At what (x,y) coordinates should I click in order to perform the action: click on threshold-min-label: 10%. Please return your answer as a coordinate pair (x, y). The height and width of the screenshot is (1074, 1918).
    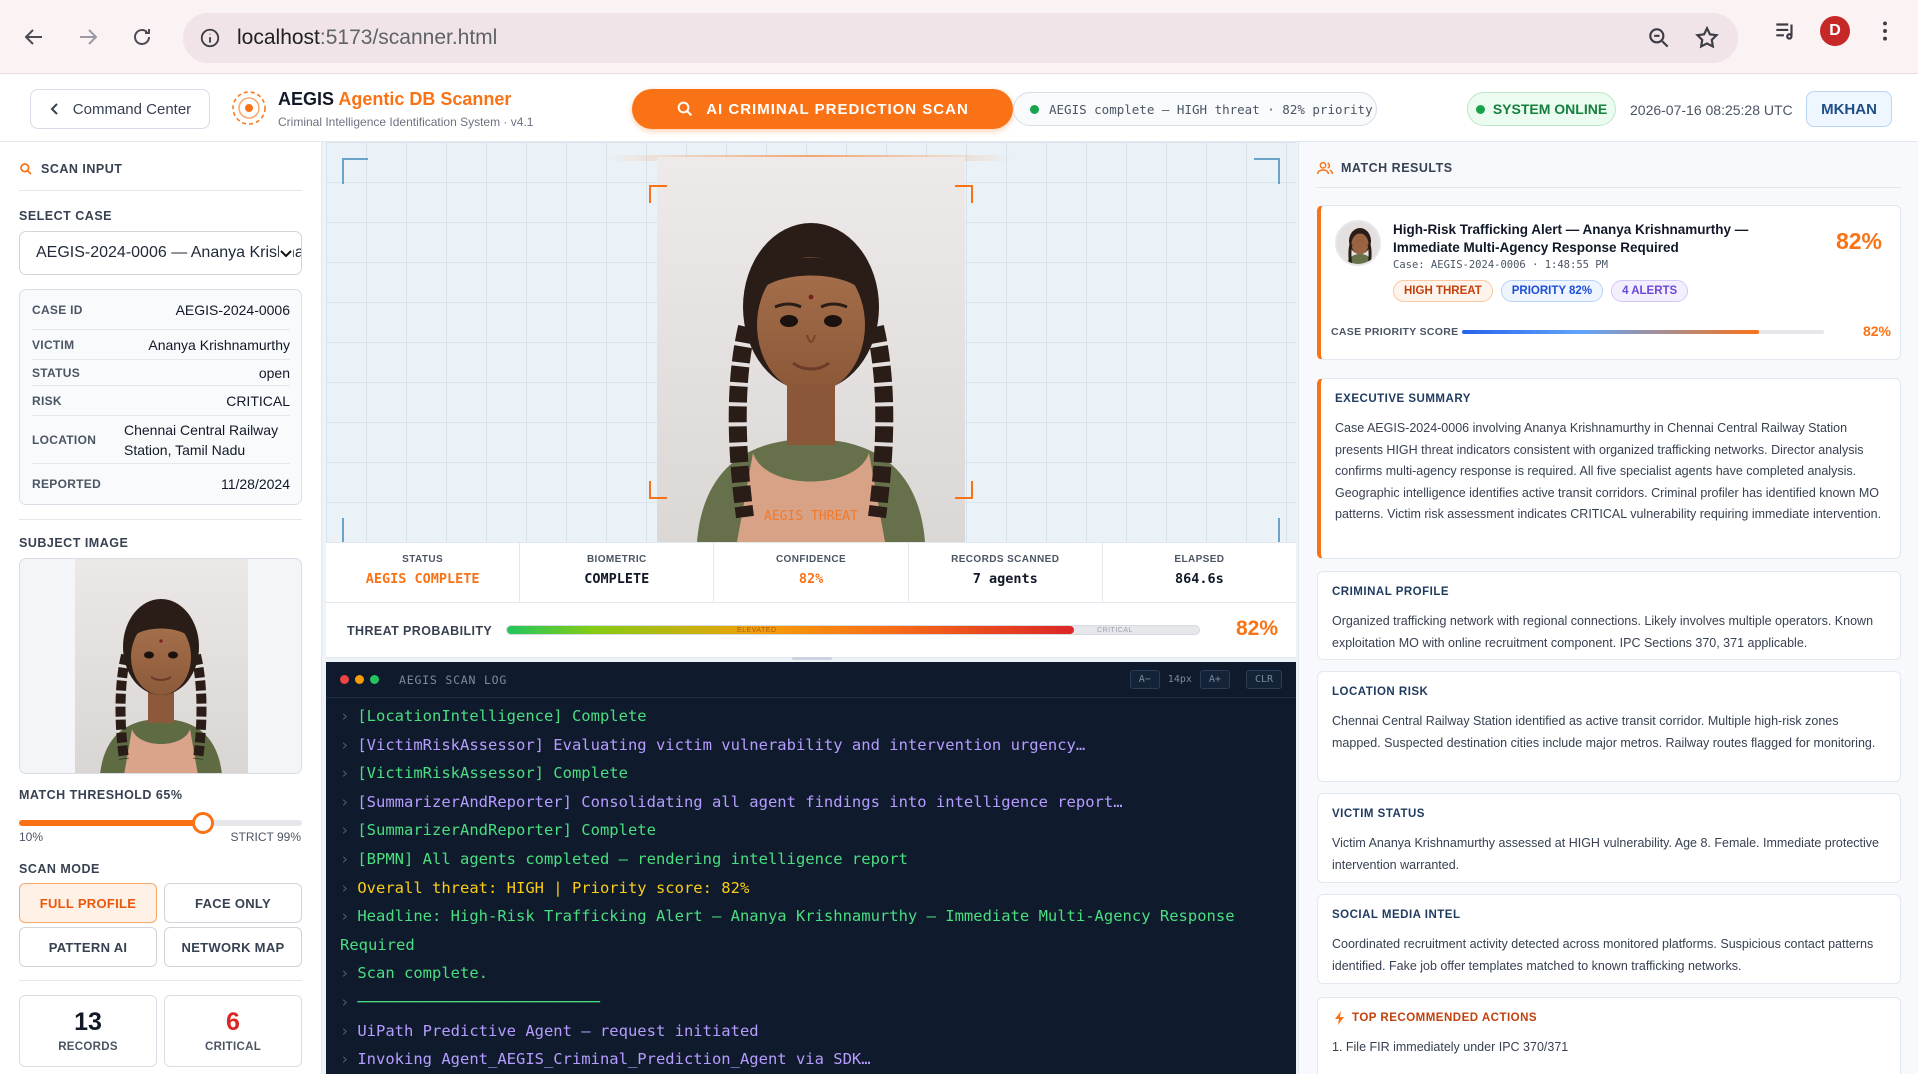
    Looking at the image, I should click on (31, 837).